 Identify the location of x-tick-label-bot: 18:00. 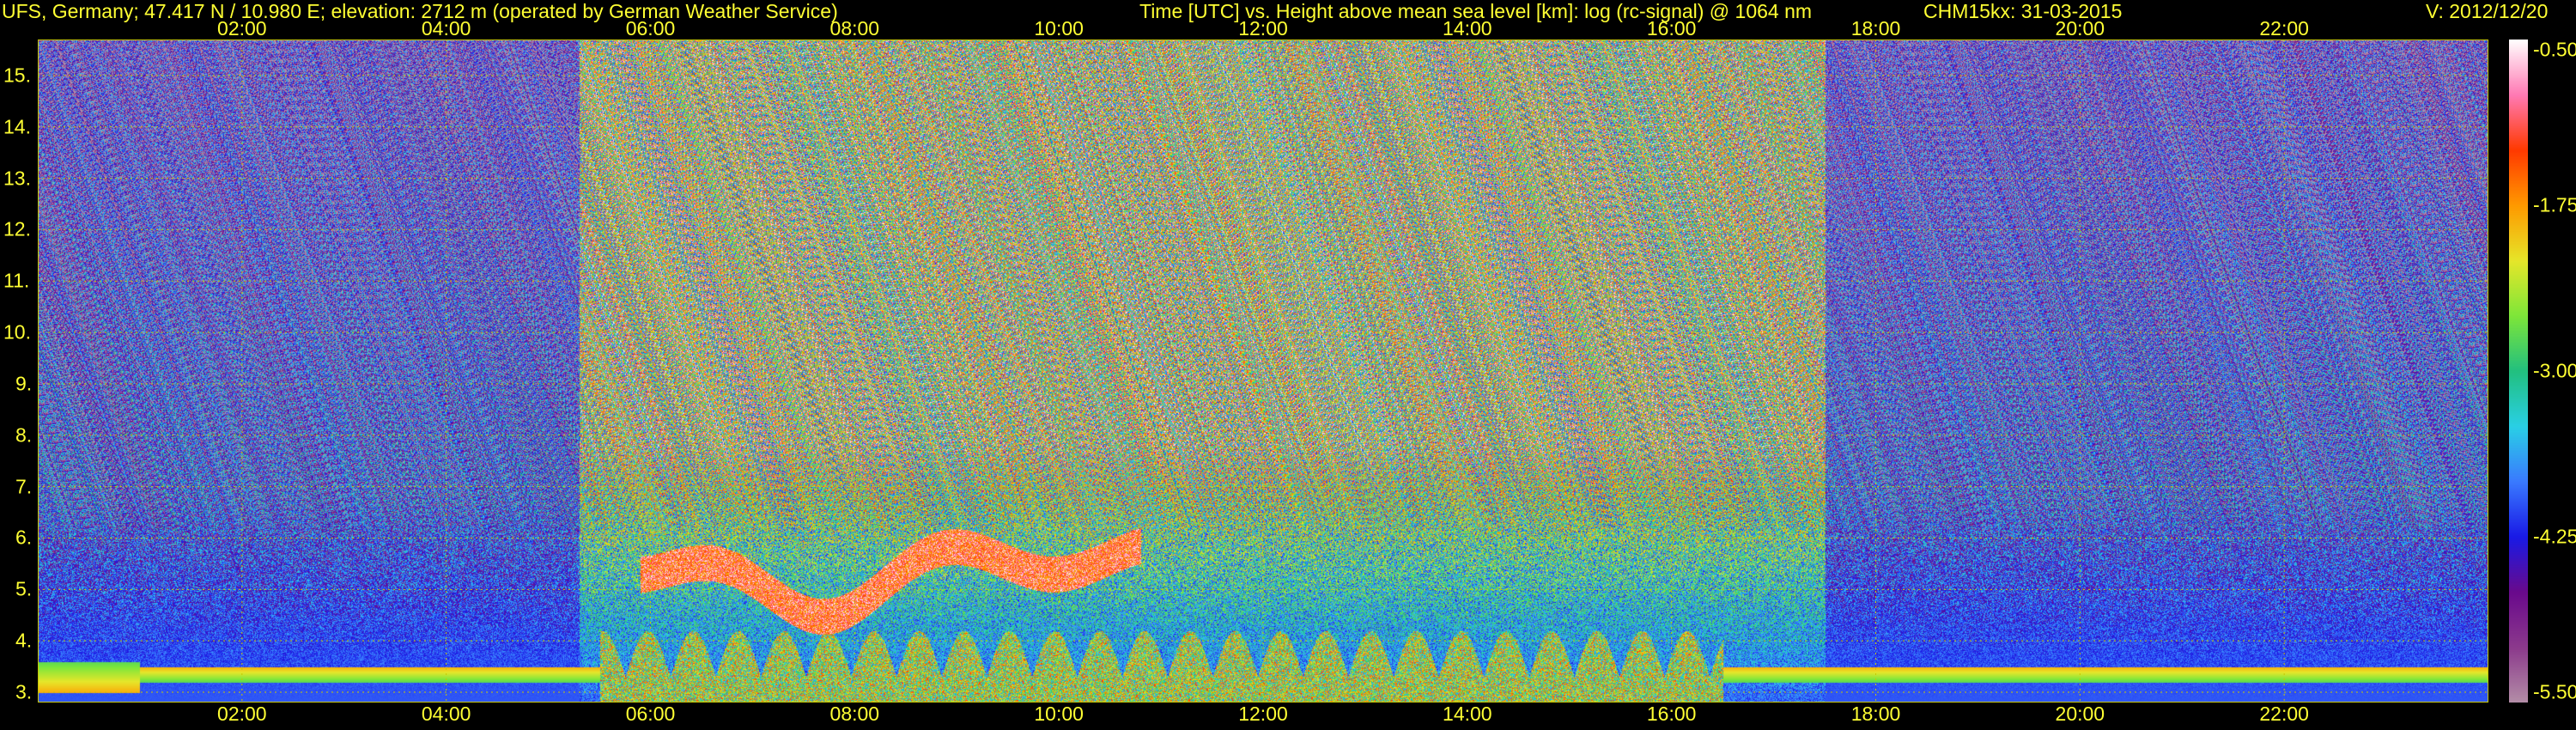
(1875, 714).